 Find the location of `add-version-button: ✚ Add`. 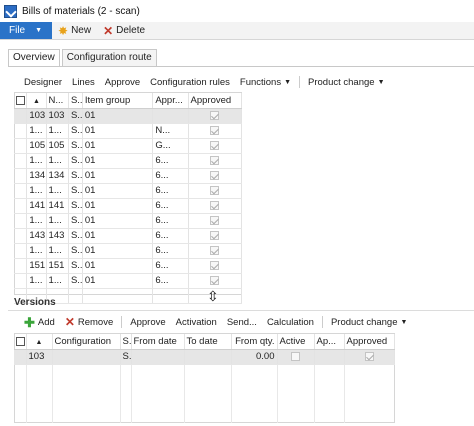

add-version-button: ✚ Add is located at coordinates (39, 322).